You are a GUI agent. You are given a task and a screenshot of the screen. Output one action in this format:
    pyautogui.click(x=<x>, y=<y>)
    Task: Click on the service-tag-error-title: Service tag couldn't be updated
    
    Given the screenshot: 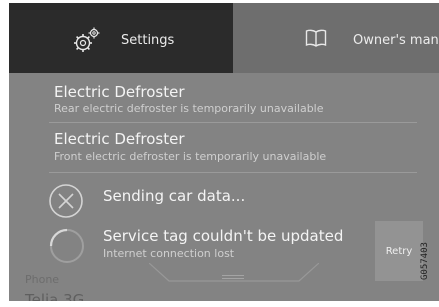 What is the action you would take?
    pyautogui.click(x=223, y=236)
    